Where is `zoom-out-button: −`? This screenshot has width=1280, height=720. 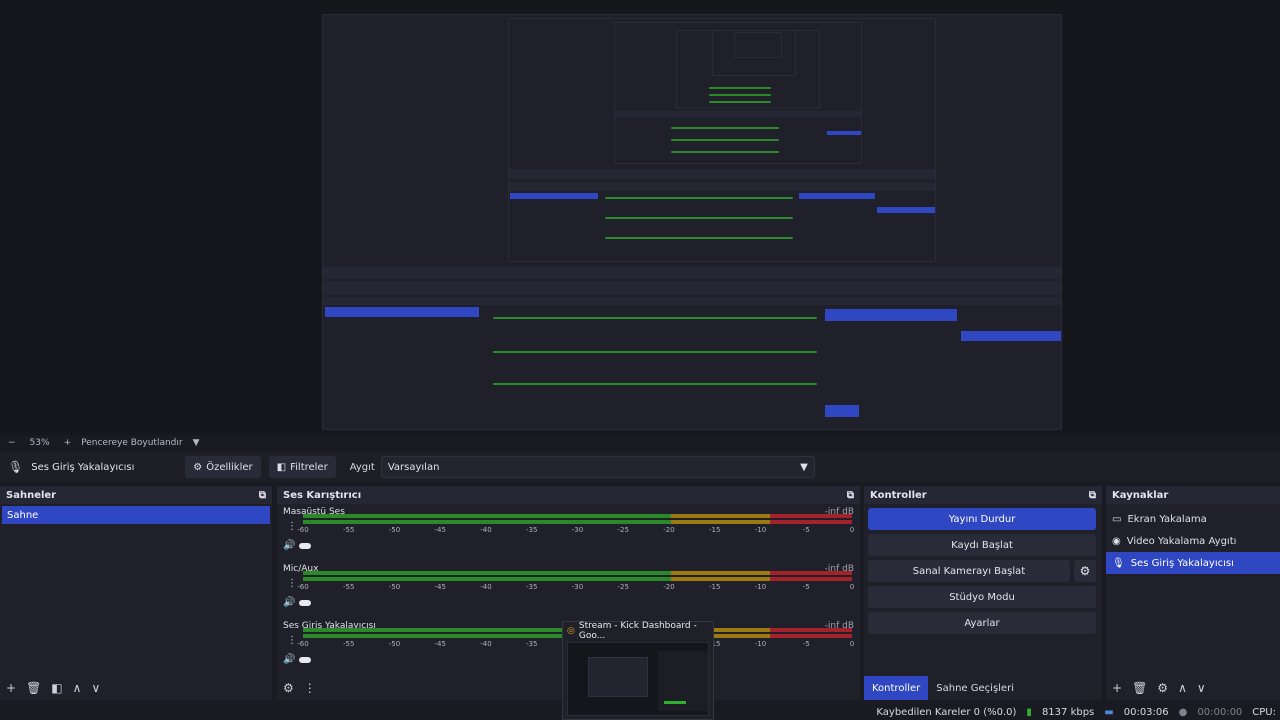 zoom-out-button: − is located at coordinates (12, 443).